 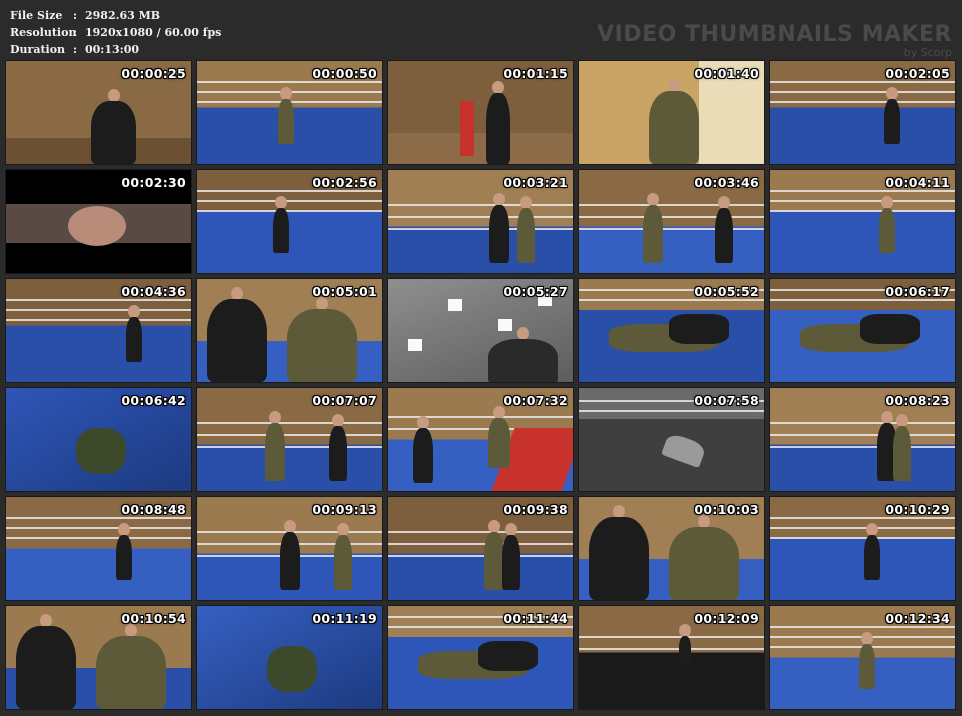 I want to click on watermark-title: VIDEO THUMBNAILS MAKER, so click(x=774, y=34).